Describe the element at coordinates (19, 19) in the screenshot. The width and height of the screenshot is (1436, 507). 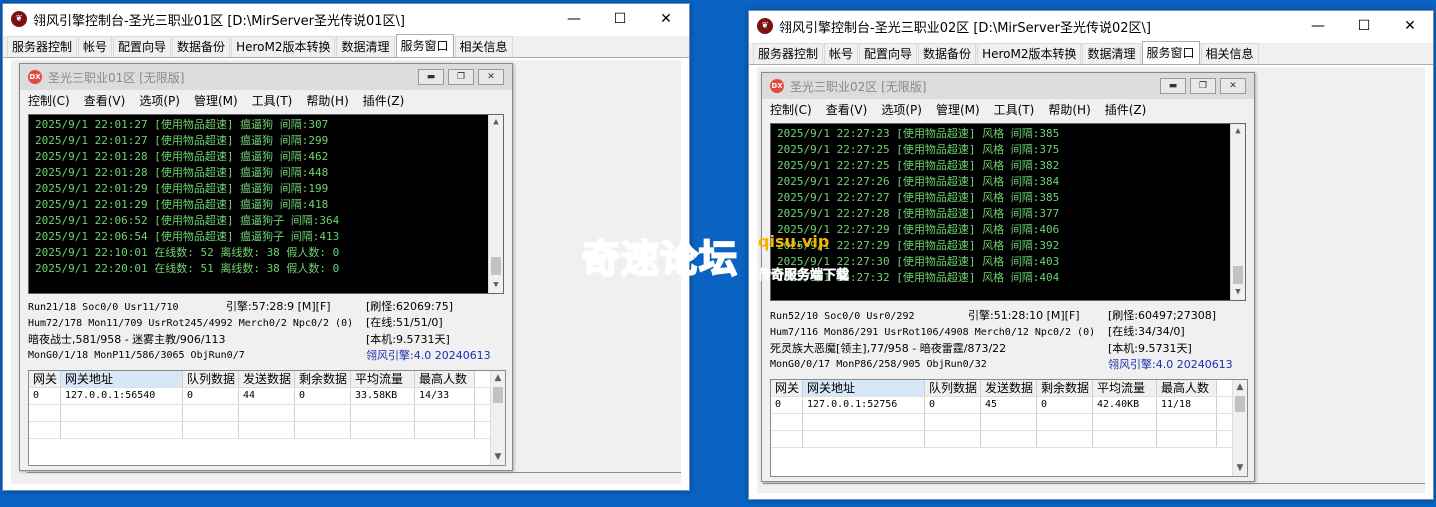
I see `app-logo-icon: ❦` at that location.